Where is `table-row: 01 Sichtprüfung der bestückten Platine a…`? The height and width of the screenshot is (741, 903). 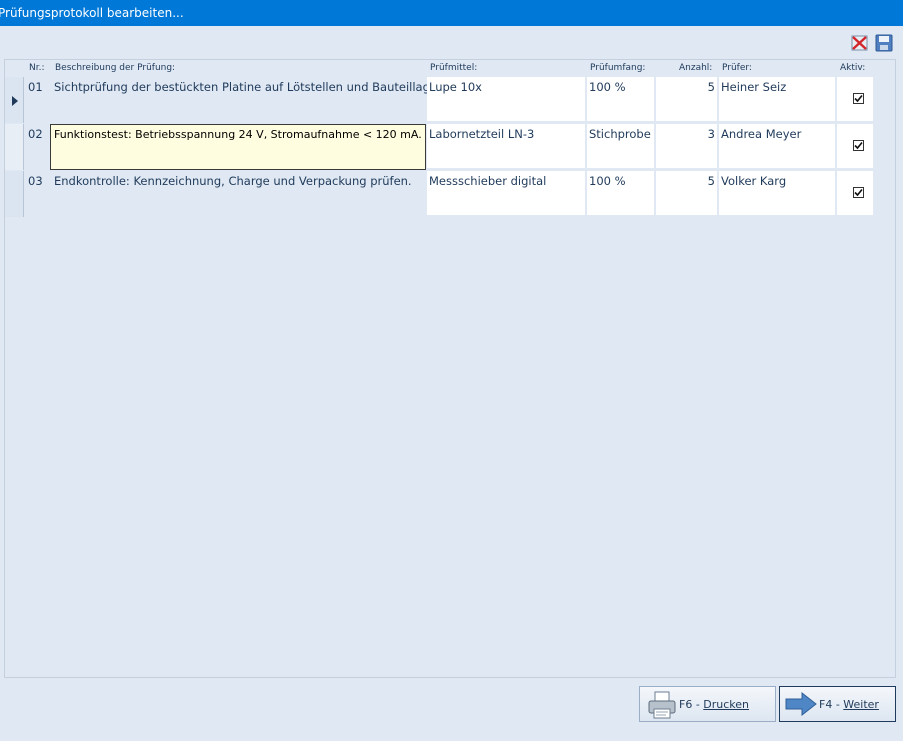 table-row: 01 Sichtprüfung der bestückten Platine a… is located at coordinates (440, 100).